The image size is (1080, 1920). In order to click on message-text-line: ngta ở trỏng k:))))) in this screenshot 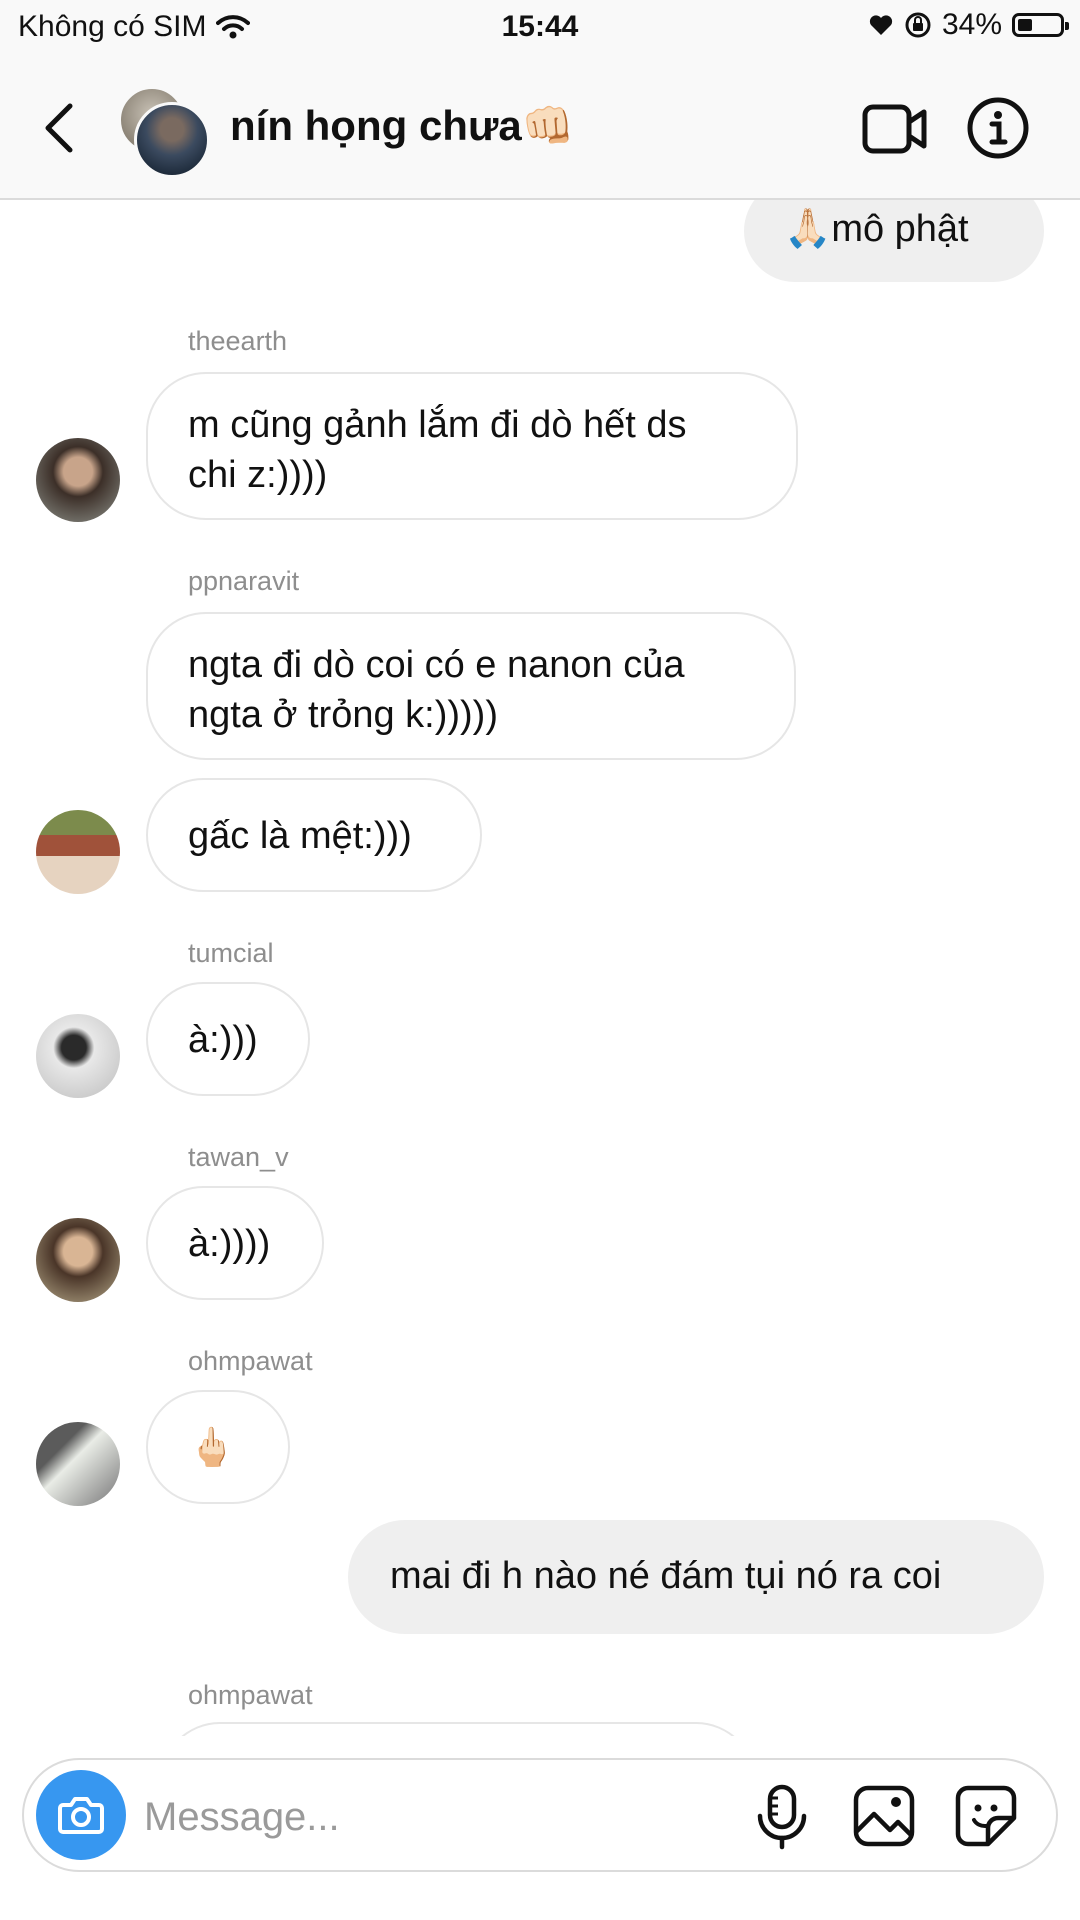, I will do `click(343, 715)`.